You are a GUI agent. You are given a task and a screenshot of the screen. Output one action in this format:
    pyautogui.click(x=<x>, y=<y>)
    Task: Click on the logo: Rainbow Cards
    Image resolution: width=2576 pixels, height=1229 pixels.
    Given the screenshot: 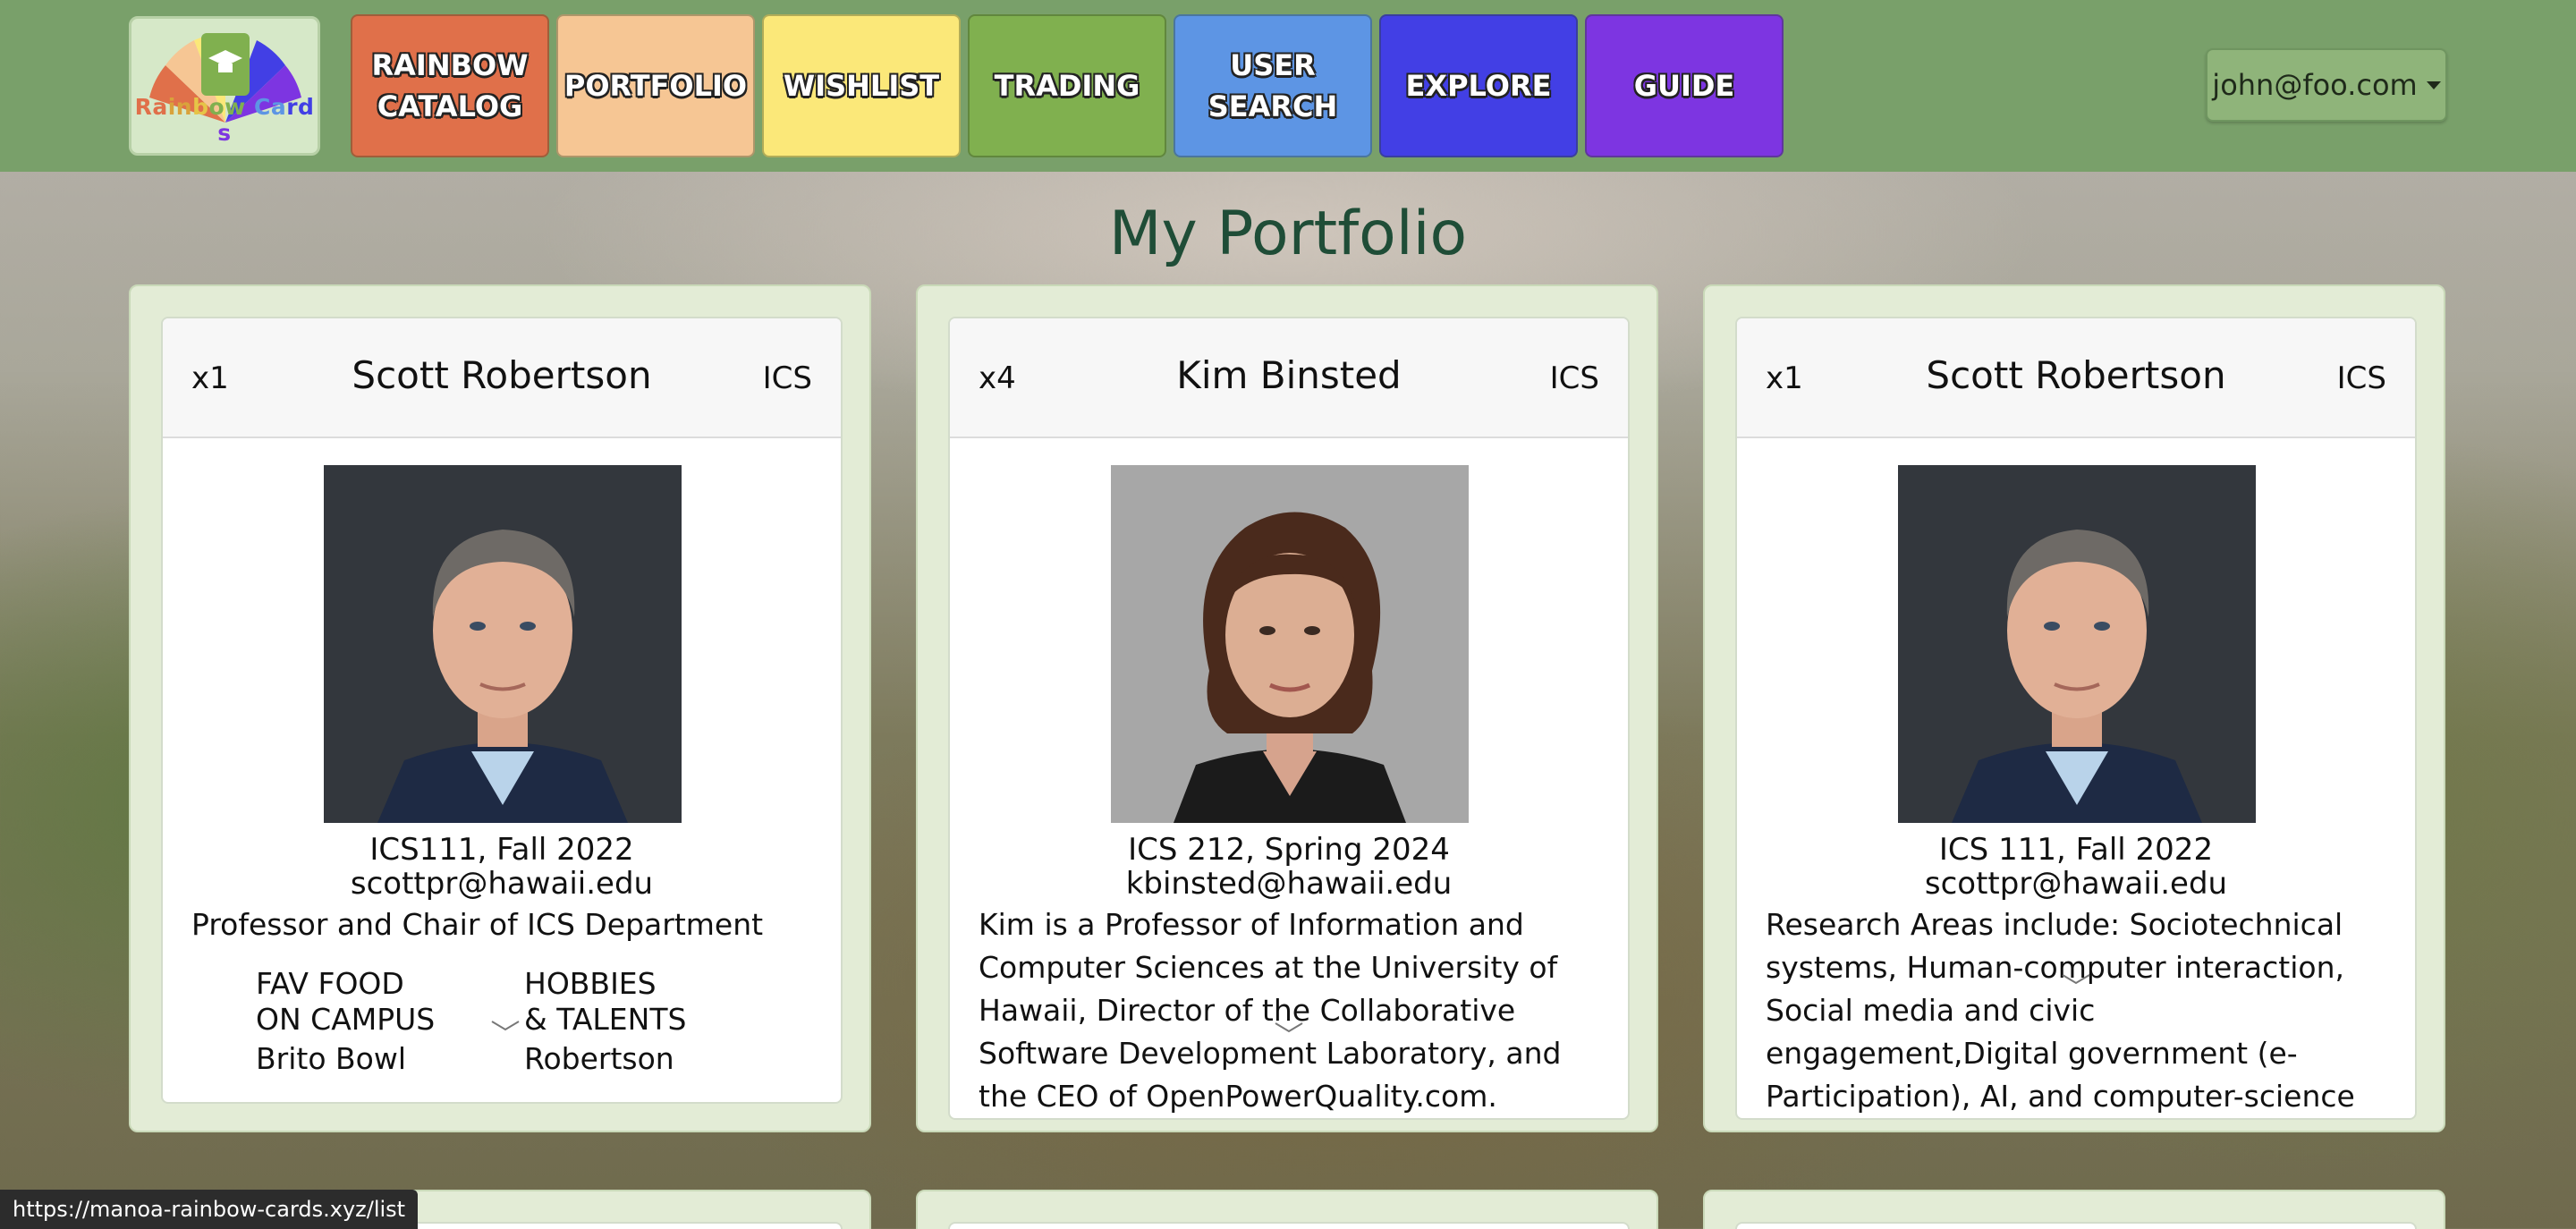 What is the action you would take?
    pyautogui.click(x=224, y=86)
    